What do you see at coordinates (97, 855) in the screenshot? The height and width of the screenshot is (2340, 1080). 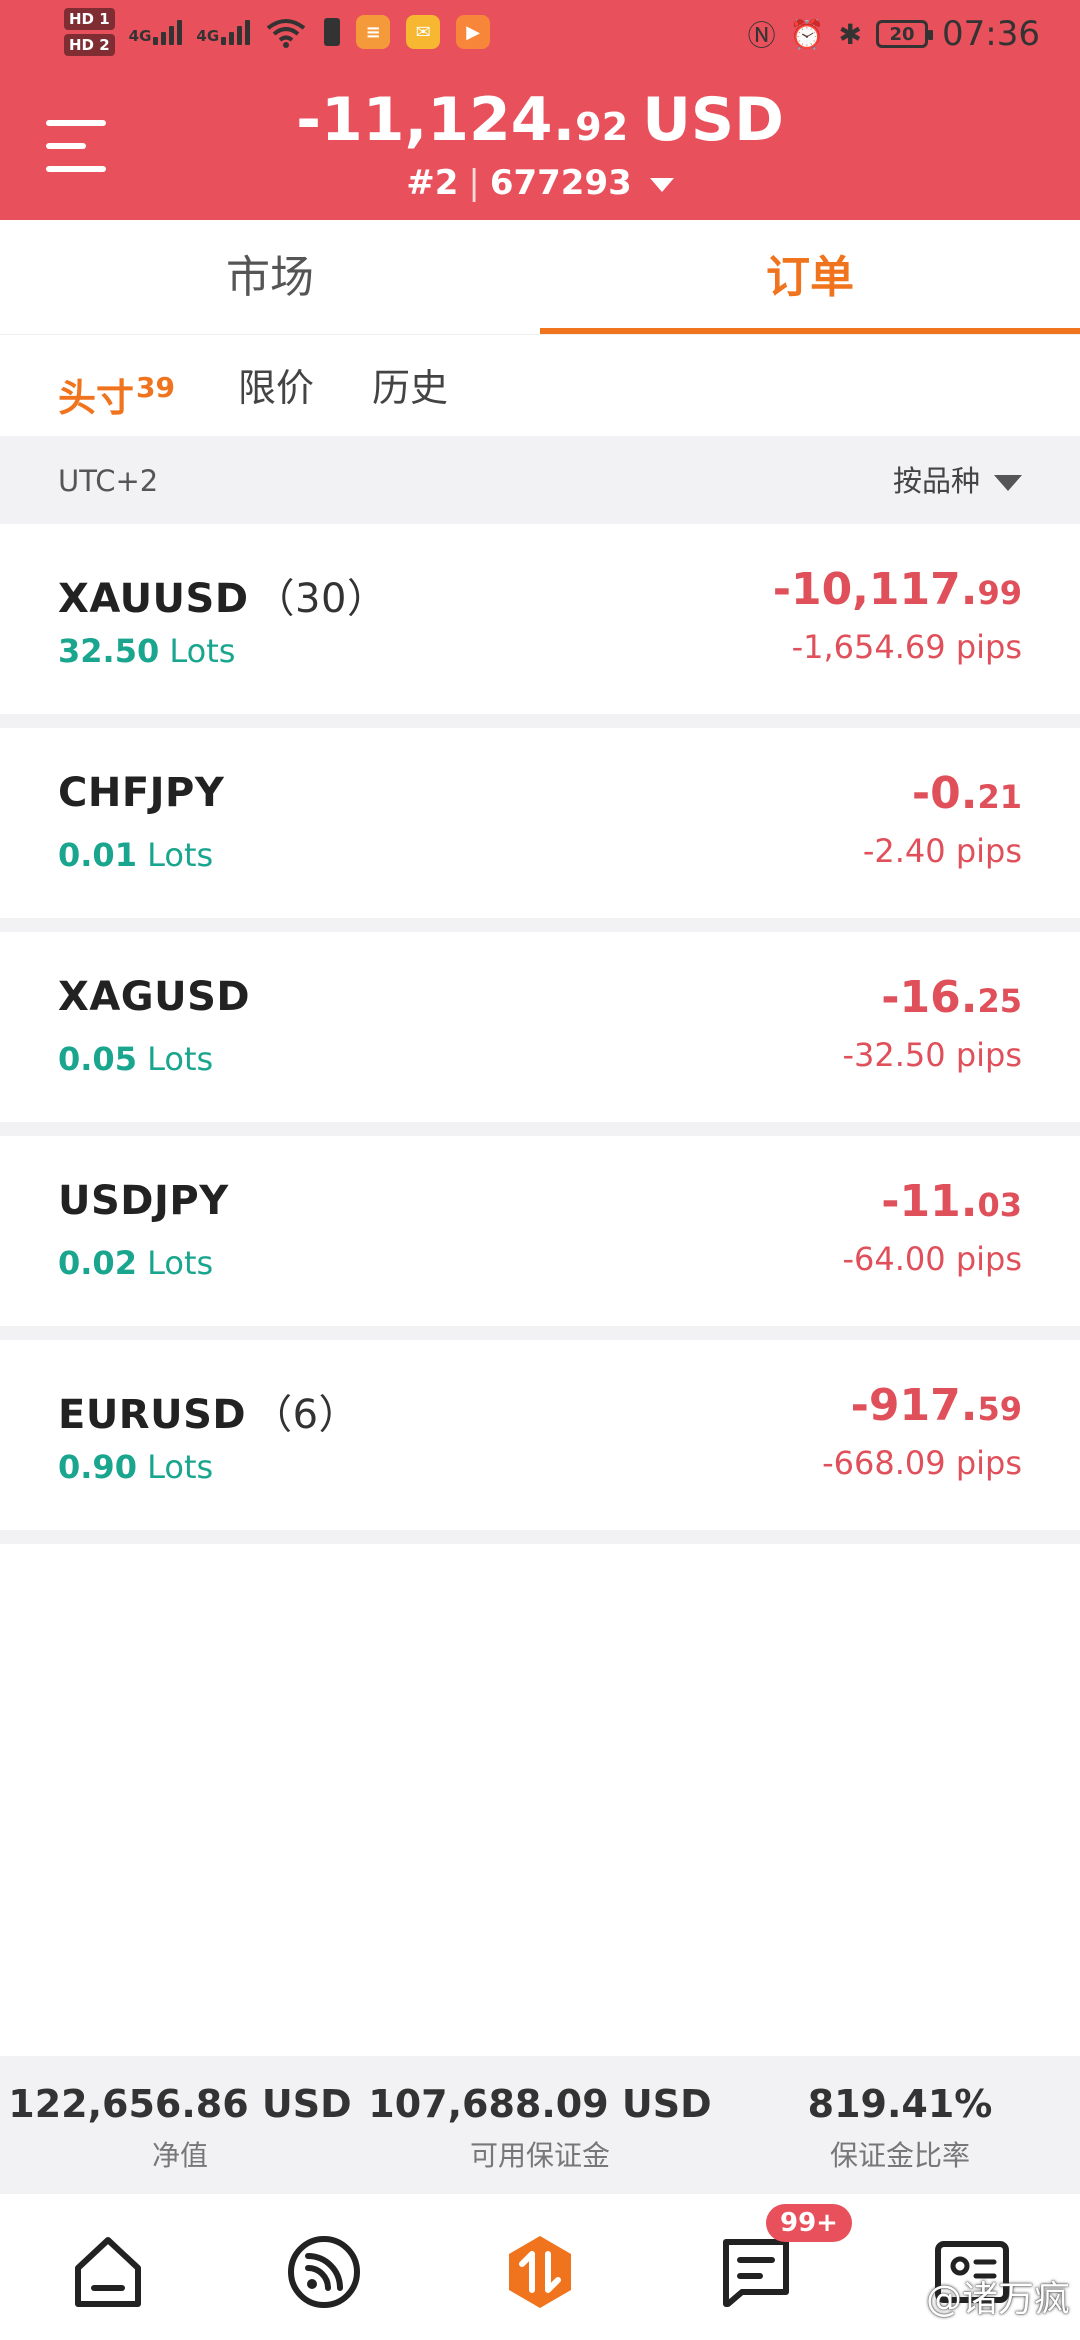 I see `lots-value: 0.01` at bounding box center [97, 855].